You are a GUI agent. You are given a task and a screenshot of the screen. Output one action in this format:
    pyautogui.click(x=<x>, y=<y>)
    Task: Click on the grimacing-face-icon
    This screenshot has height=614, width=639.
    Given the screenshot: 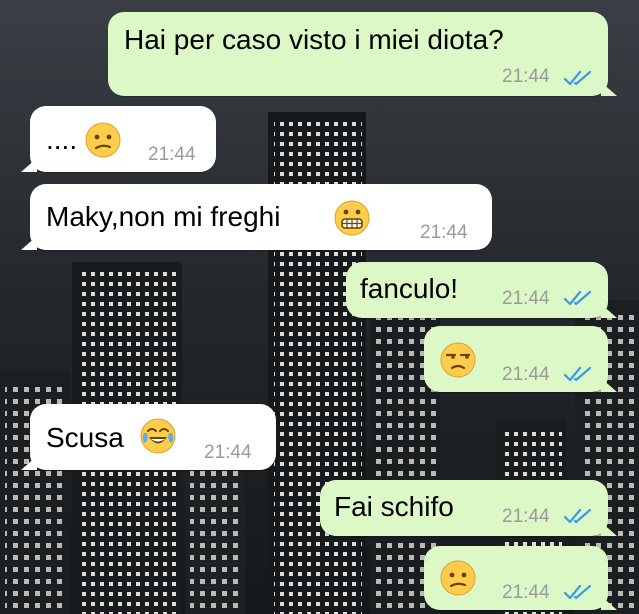 What is the action you would take?
    pyautogui.click(x=352, y=218)
    